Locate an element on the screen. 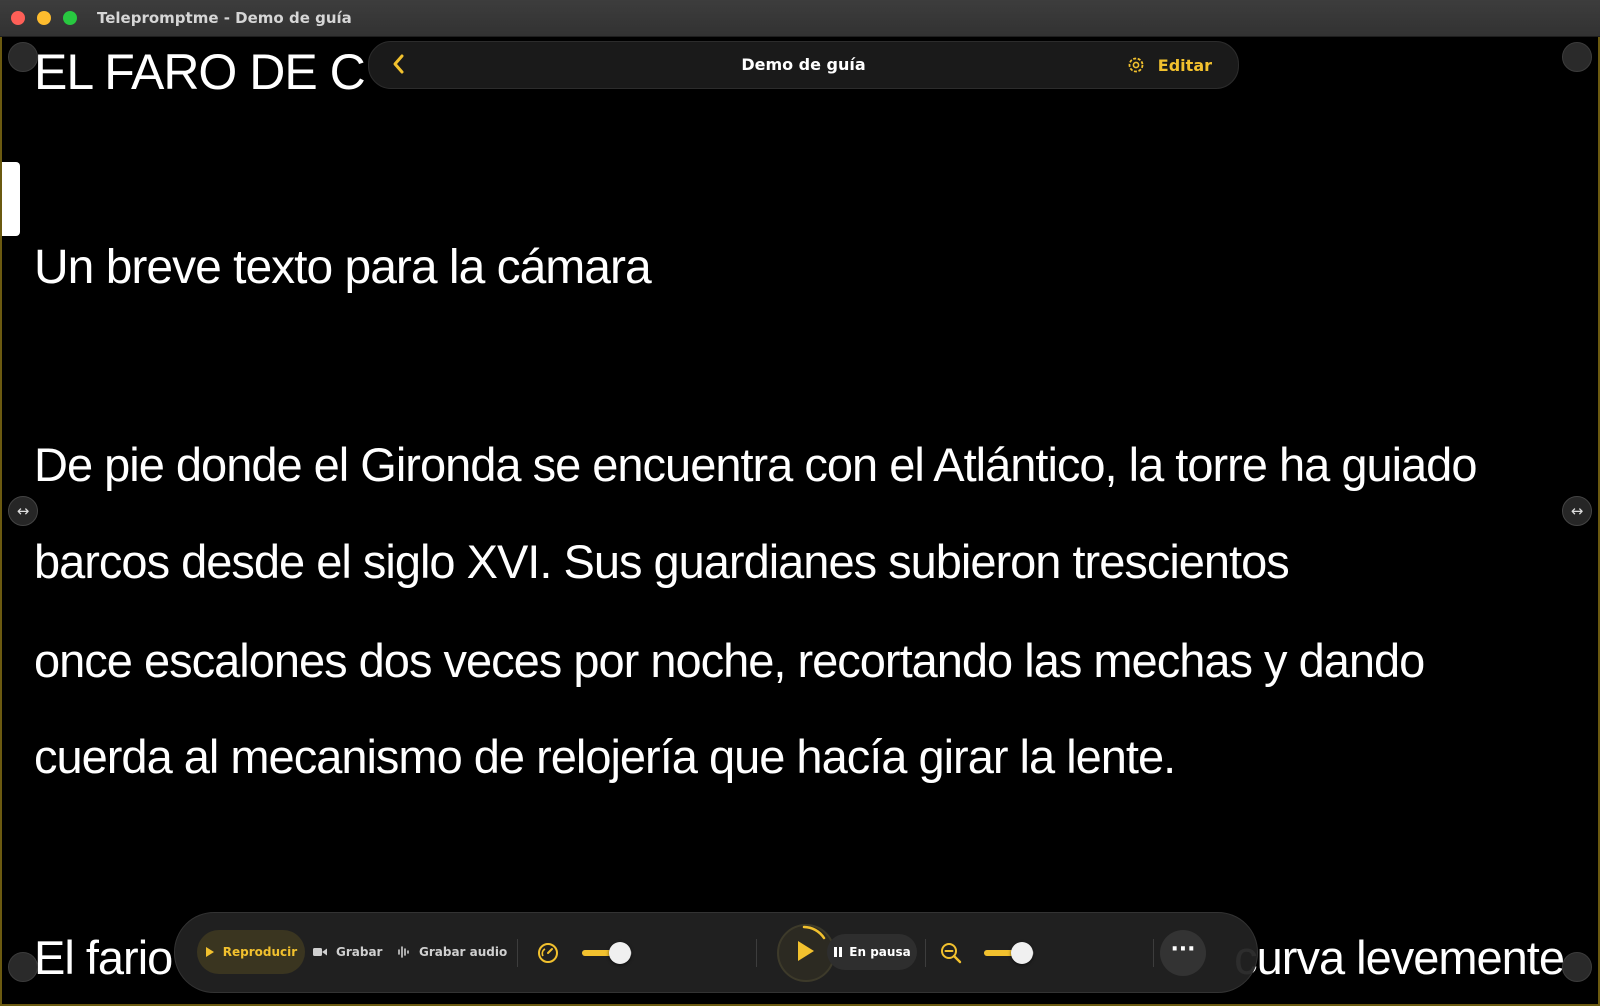  waveform-icon is located at coordinates (403, 952).